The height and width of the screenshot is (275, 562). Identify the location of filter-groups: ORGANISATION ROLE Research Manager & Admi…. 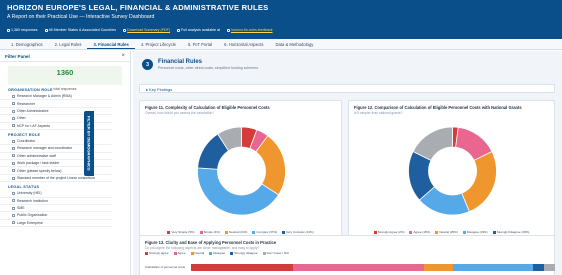
(65, 156).